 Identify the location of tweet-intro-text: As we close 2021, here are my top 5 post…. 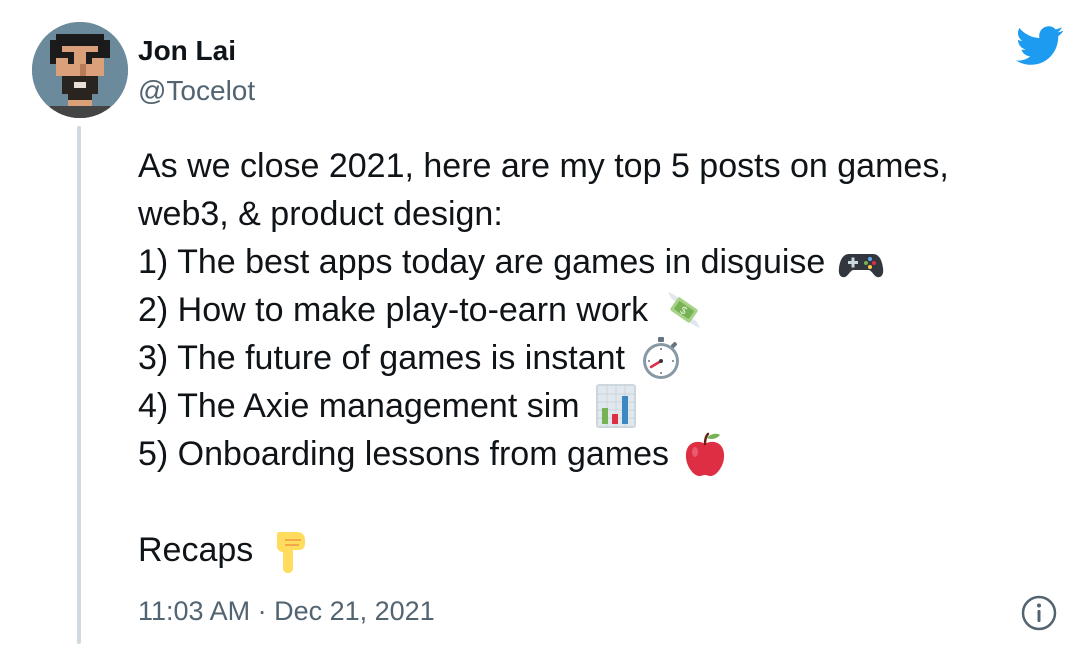
(543, 166).